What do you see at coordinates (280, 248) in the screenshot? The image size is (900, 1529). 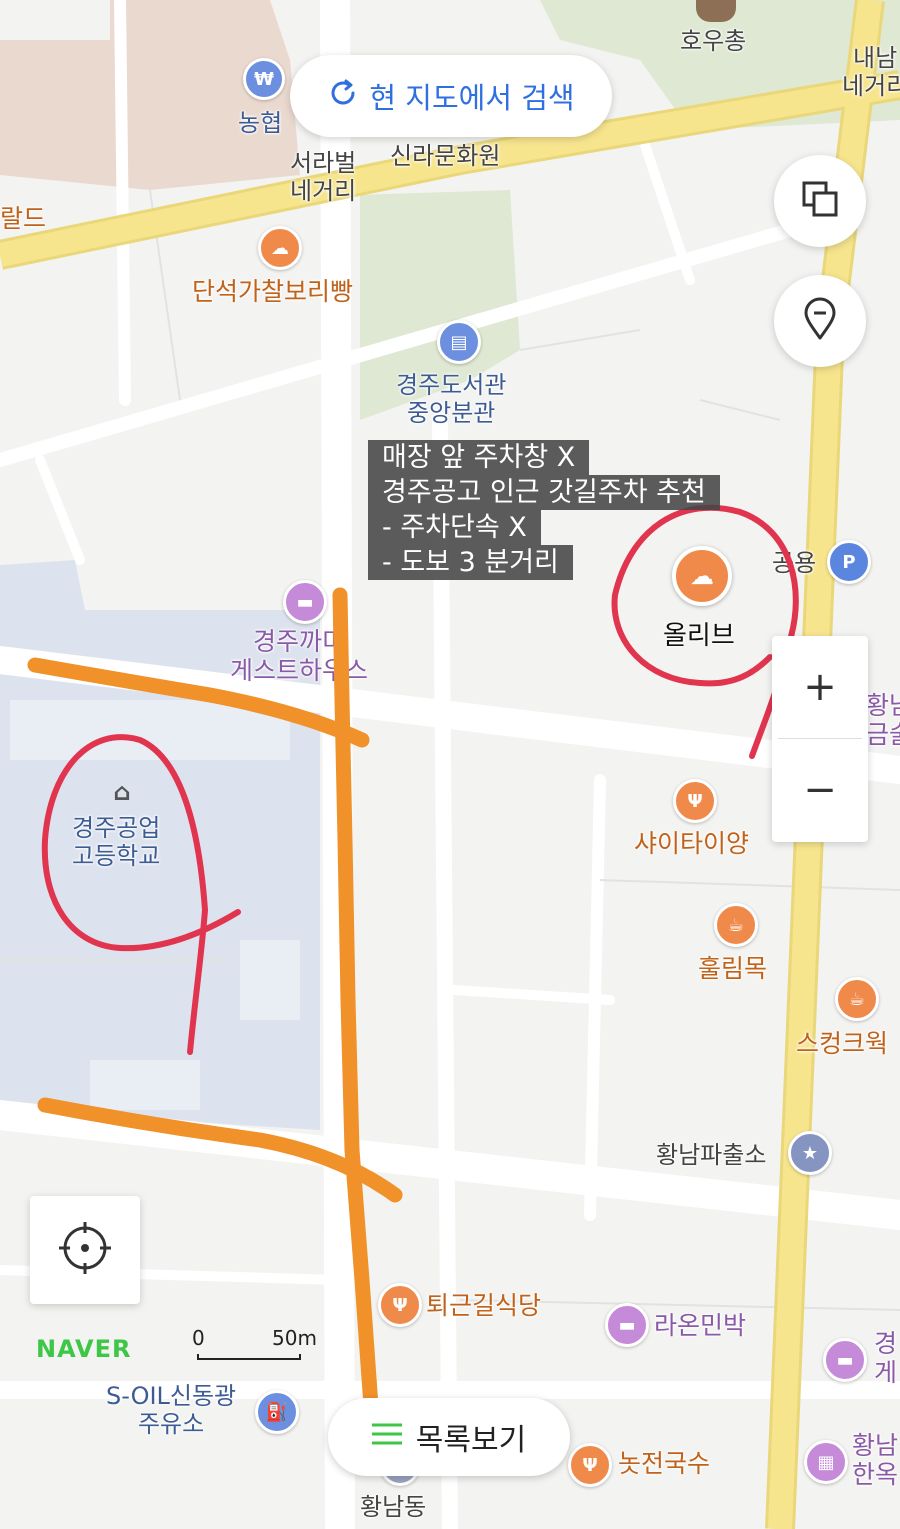 I see `bakery-icon: ☁` at bounding box center [280, 248].